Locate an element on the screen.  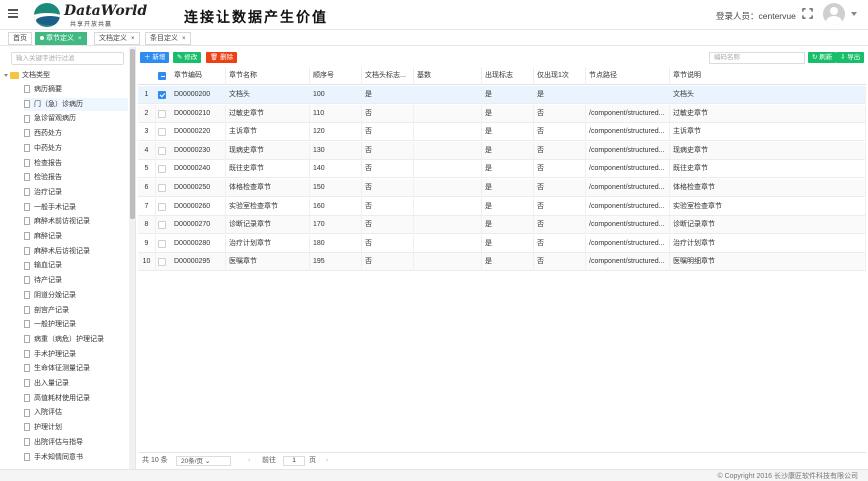
tree-item: 麻醉术后访视记录 is located at coordinates (76, 251).